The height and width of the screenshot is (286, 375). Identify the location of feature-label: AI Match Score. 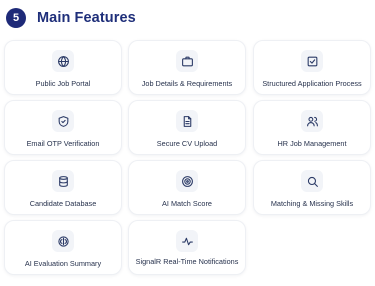
(187, 203).